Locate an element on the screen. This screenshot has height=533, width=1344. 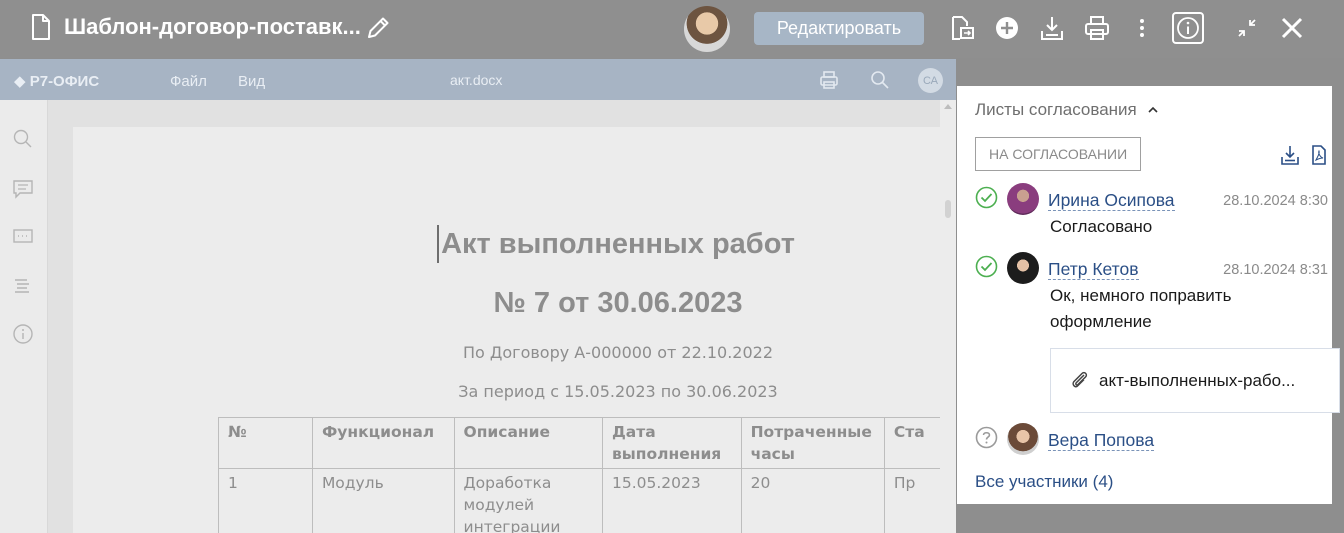
user-avatar is located at coordinates (707, 29).